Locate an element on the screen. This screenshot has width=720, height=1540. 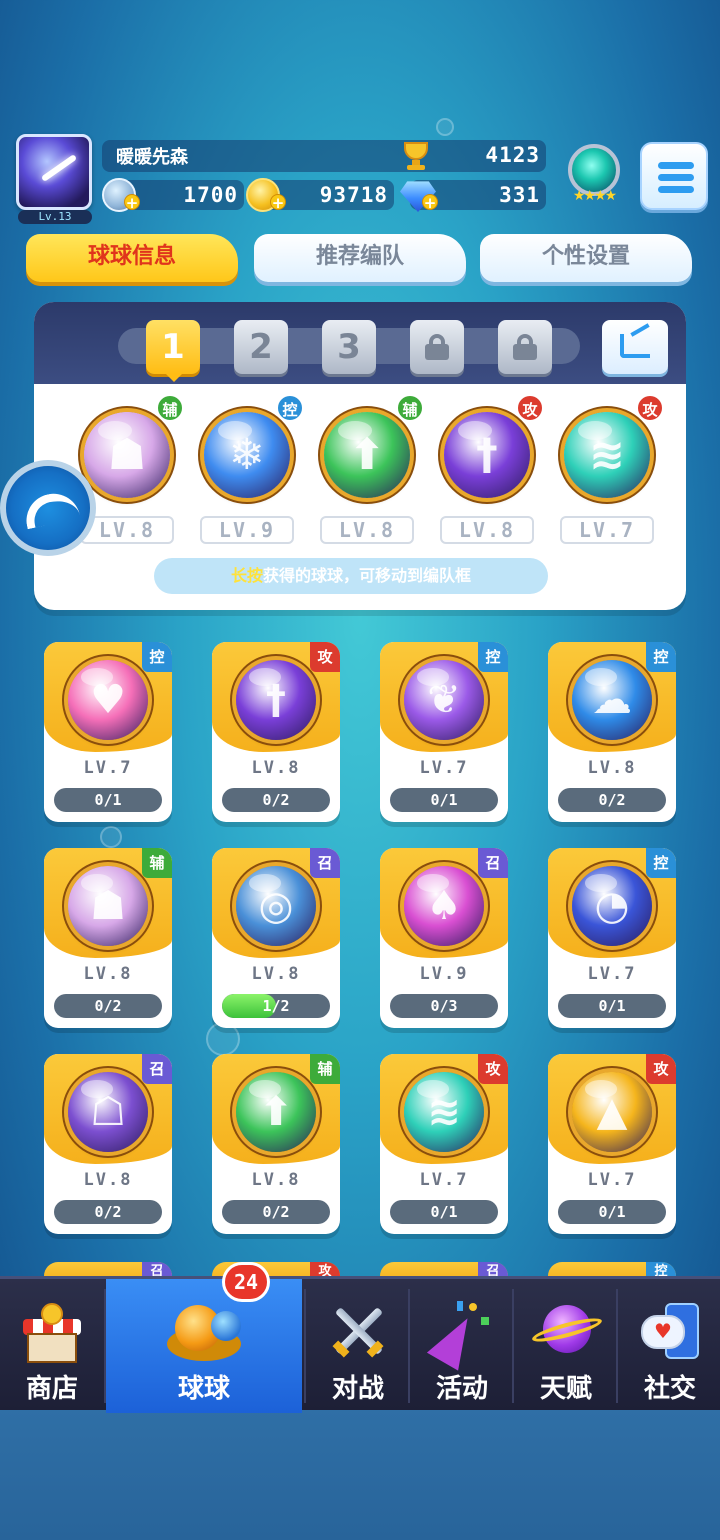
nav-balls: 球球 is located at coordinates (204, 1346).